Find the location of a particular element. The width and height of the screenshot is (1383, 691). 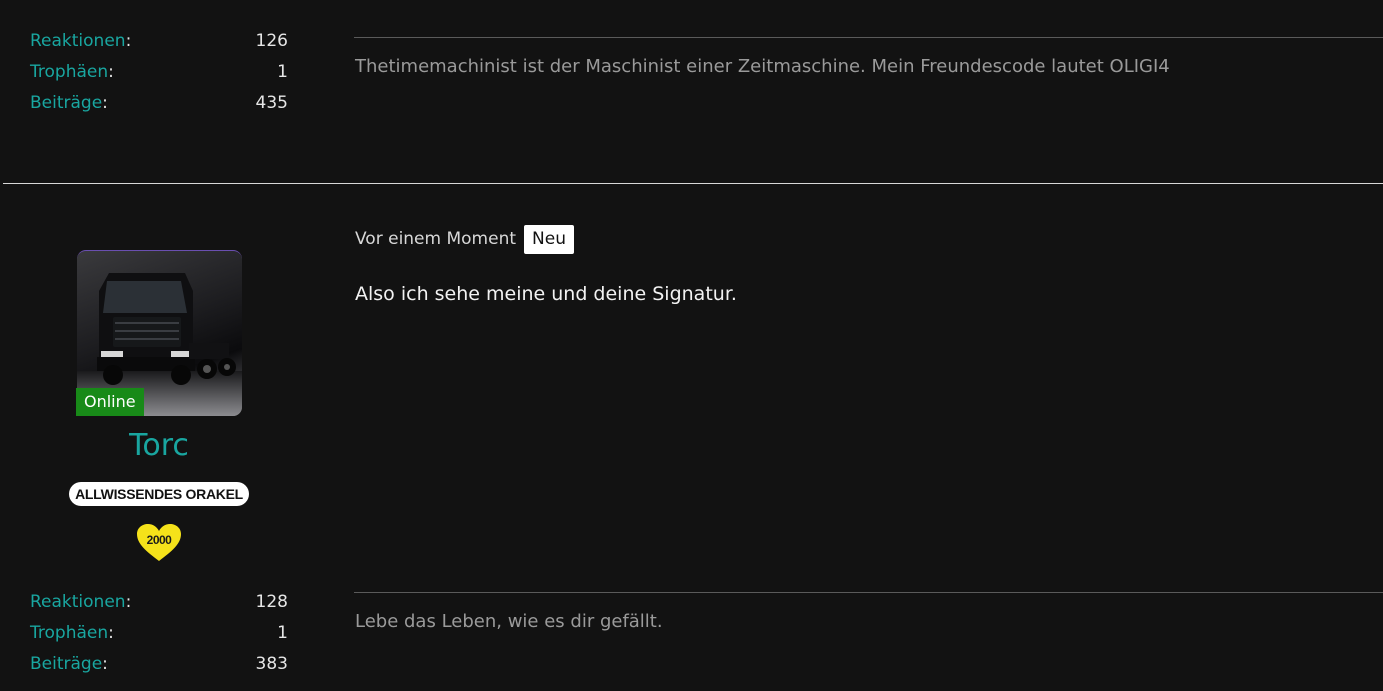

stat-row-reactions: Reaktionen: 126 is located at coordinates (159, 41).